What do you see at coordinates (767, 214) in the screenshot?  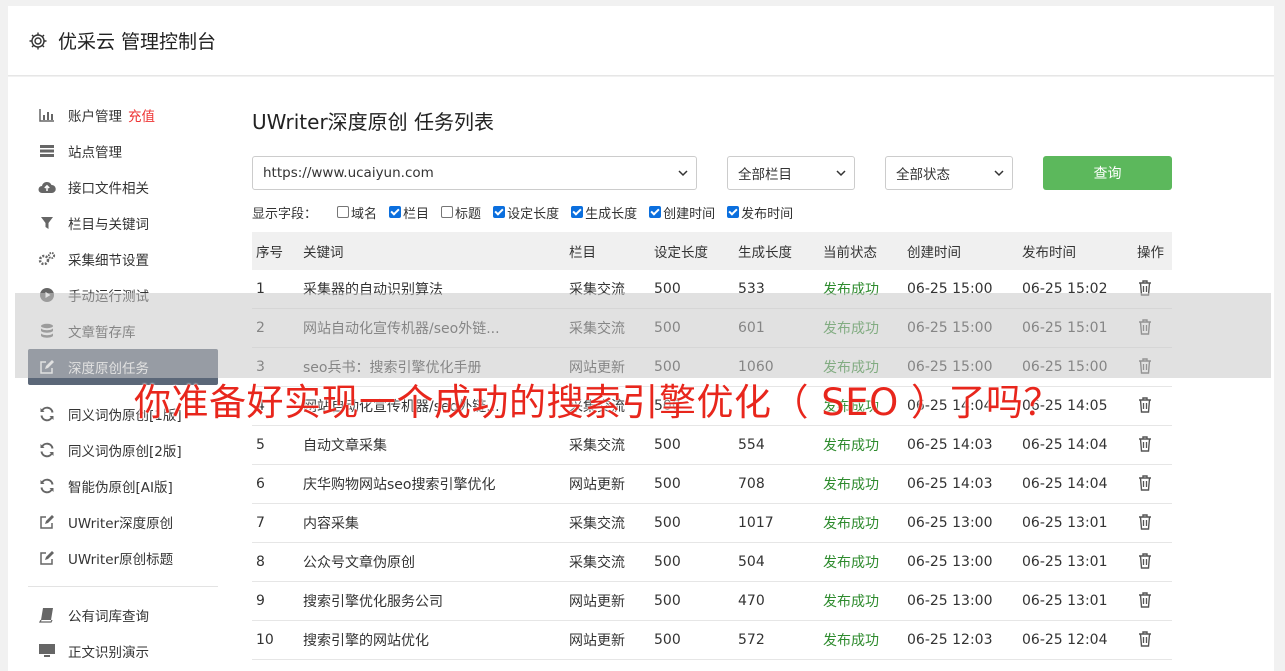 I see `checkbox-label: 发布时间` at bounding box center [767, 214].